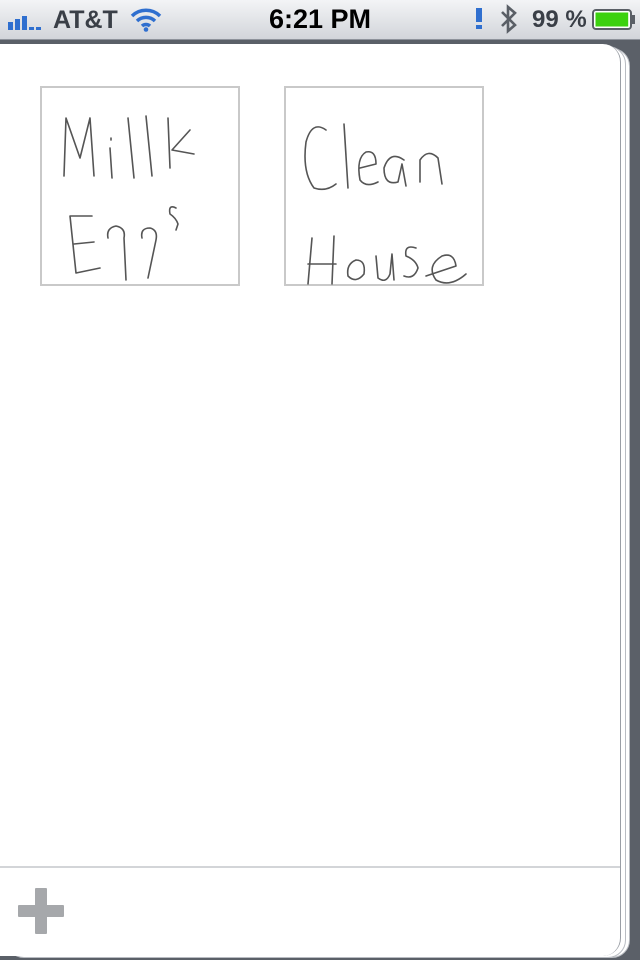 The width and height of the screenshot is (640, 960). What do you see at coordinates (41, 911) in the screenshot?
I see `add-note-button` at bounding box center [41, 911].